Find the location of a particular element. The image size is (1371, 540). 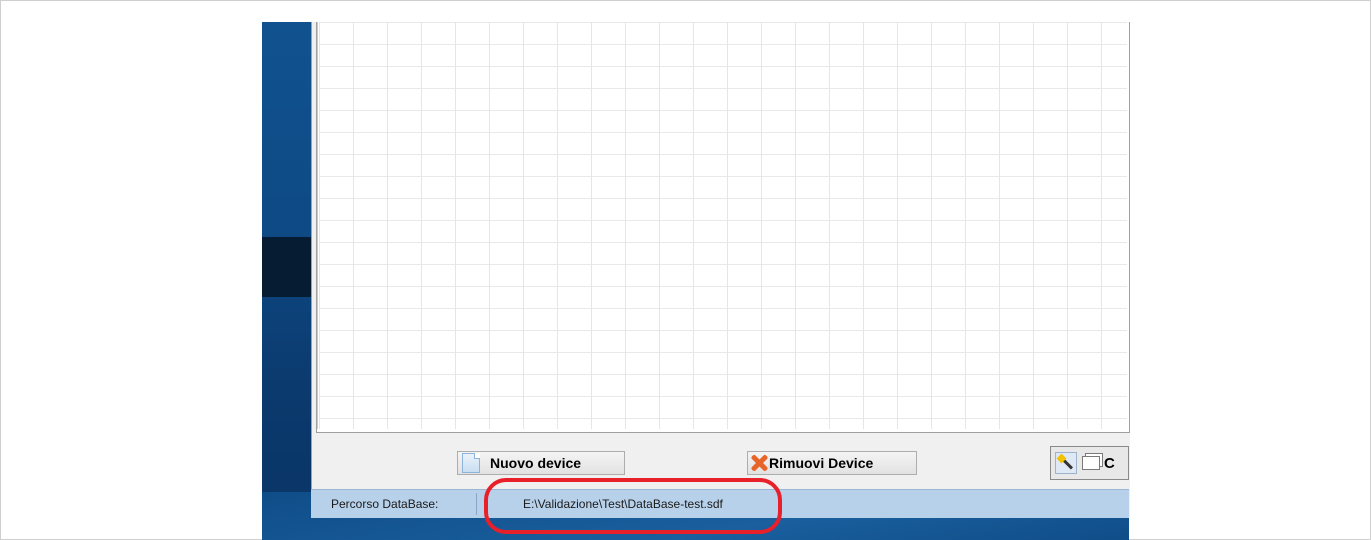

remove-device-button: Rimuovi Device is located at coordinates (832, 463).